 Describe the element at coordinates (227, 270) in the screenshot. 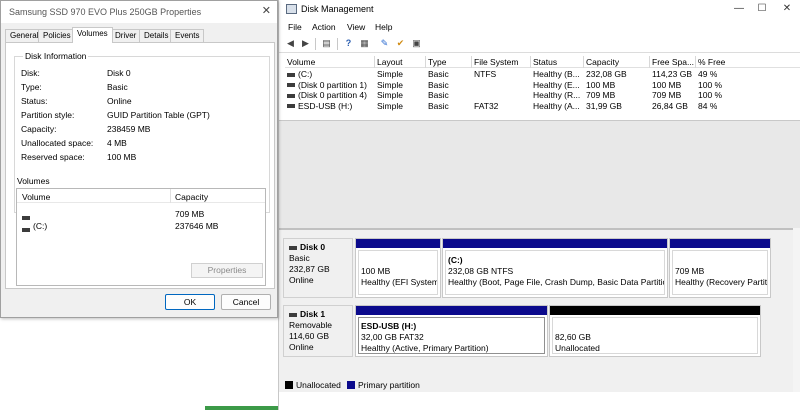

I see `properties-button: Properties` at that location.